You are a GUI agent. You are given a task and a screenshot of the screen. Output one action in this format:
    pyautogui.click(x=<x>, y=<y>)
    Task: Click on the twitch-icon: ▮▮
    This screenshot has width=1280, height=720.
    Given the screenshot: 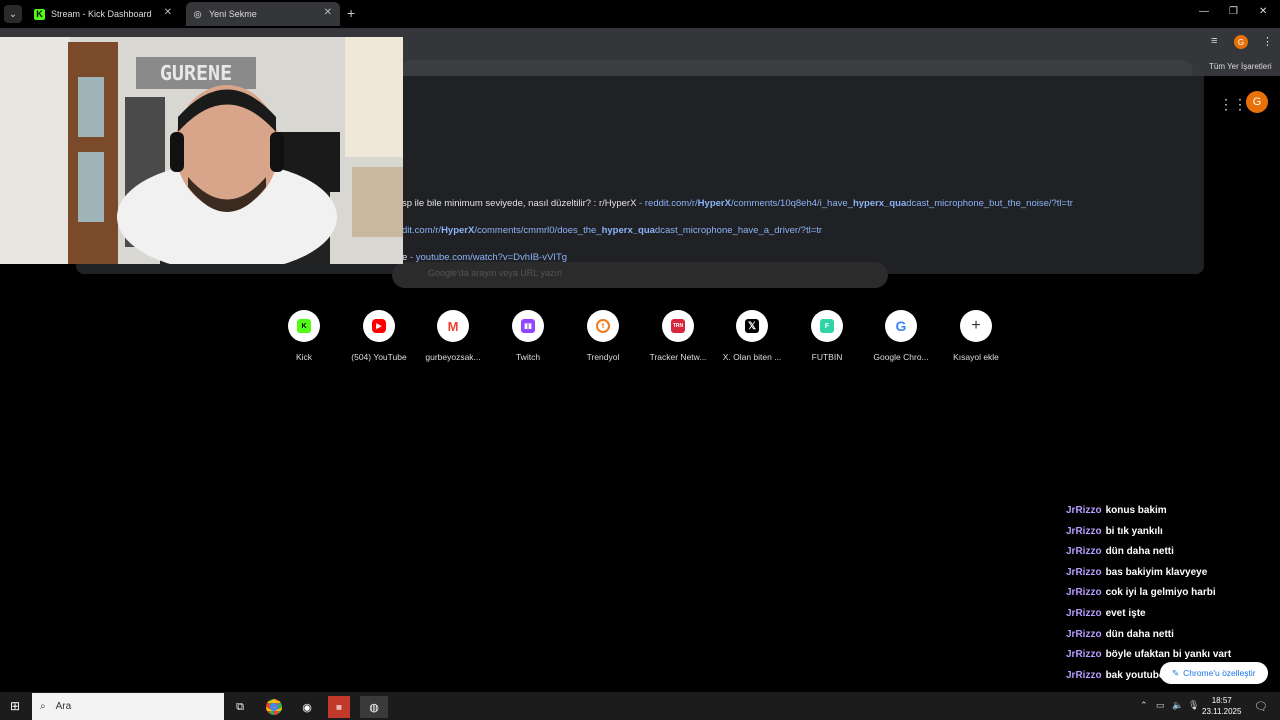 What is the action you would take?
    pyautogui.click(x=528, y=326)
    